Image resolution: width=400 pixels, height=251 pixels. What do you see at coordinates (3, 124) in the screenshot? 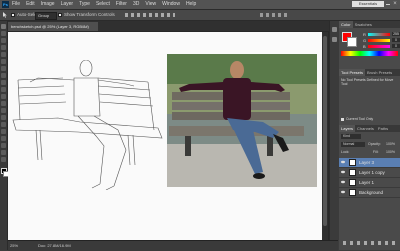
I see `pen-tool` at bounding box center [3, 124].